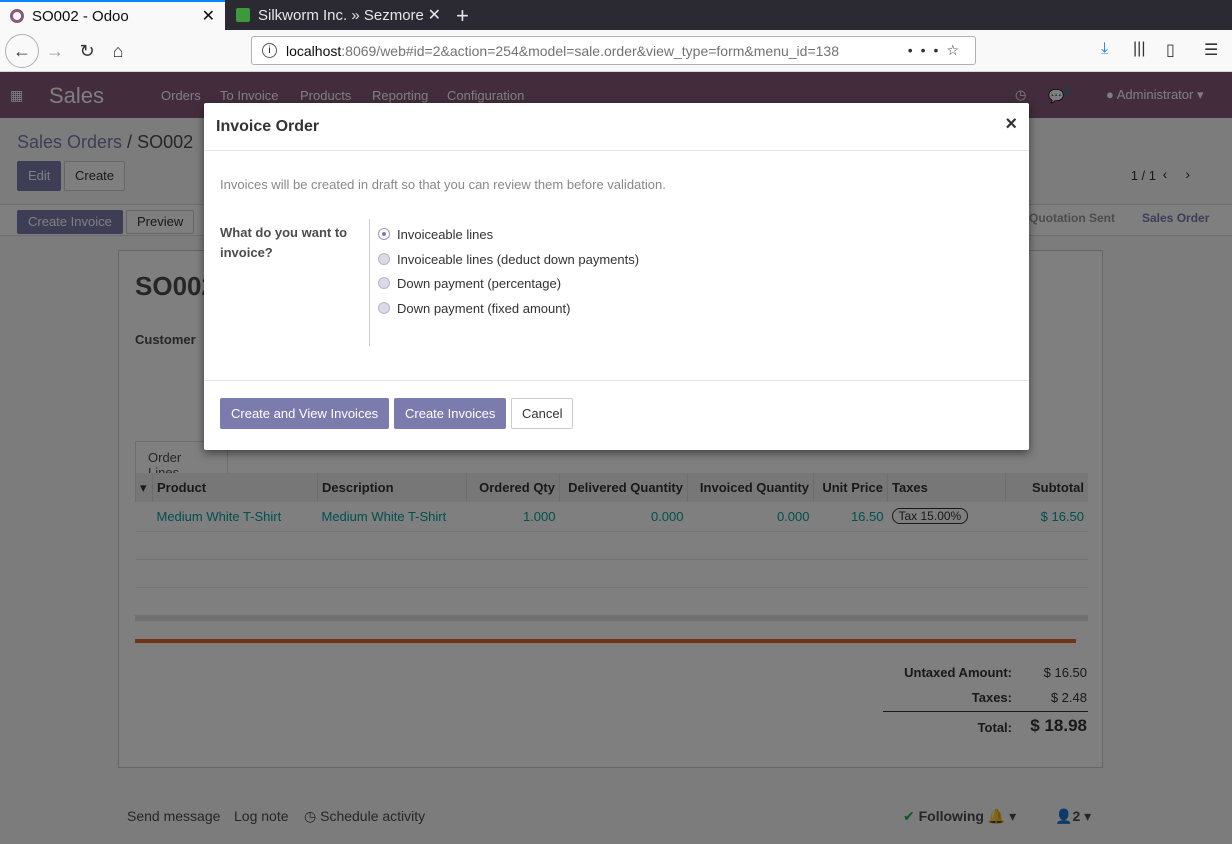 The image size is (1232, 844). What do you see at coordinates (616, 127) in the screenshot?
I see `modal-header: Invoice Order ×` at bounding box center [616, 127].